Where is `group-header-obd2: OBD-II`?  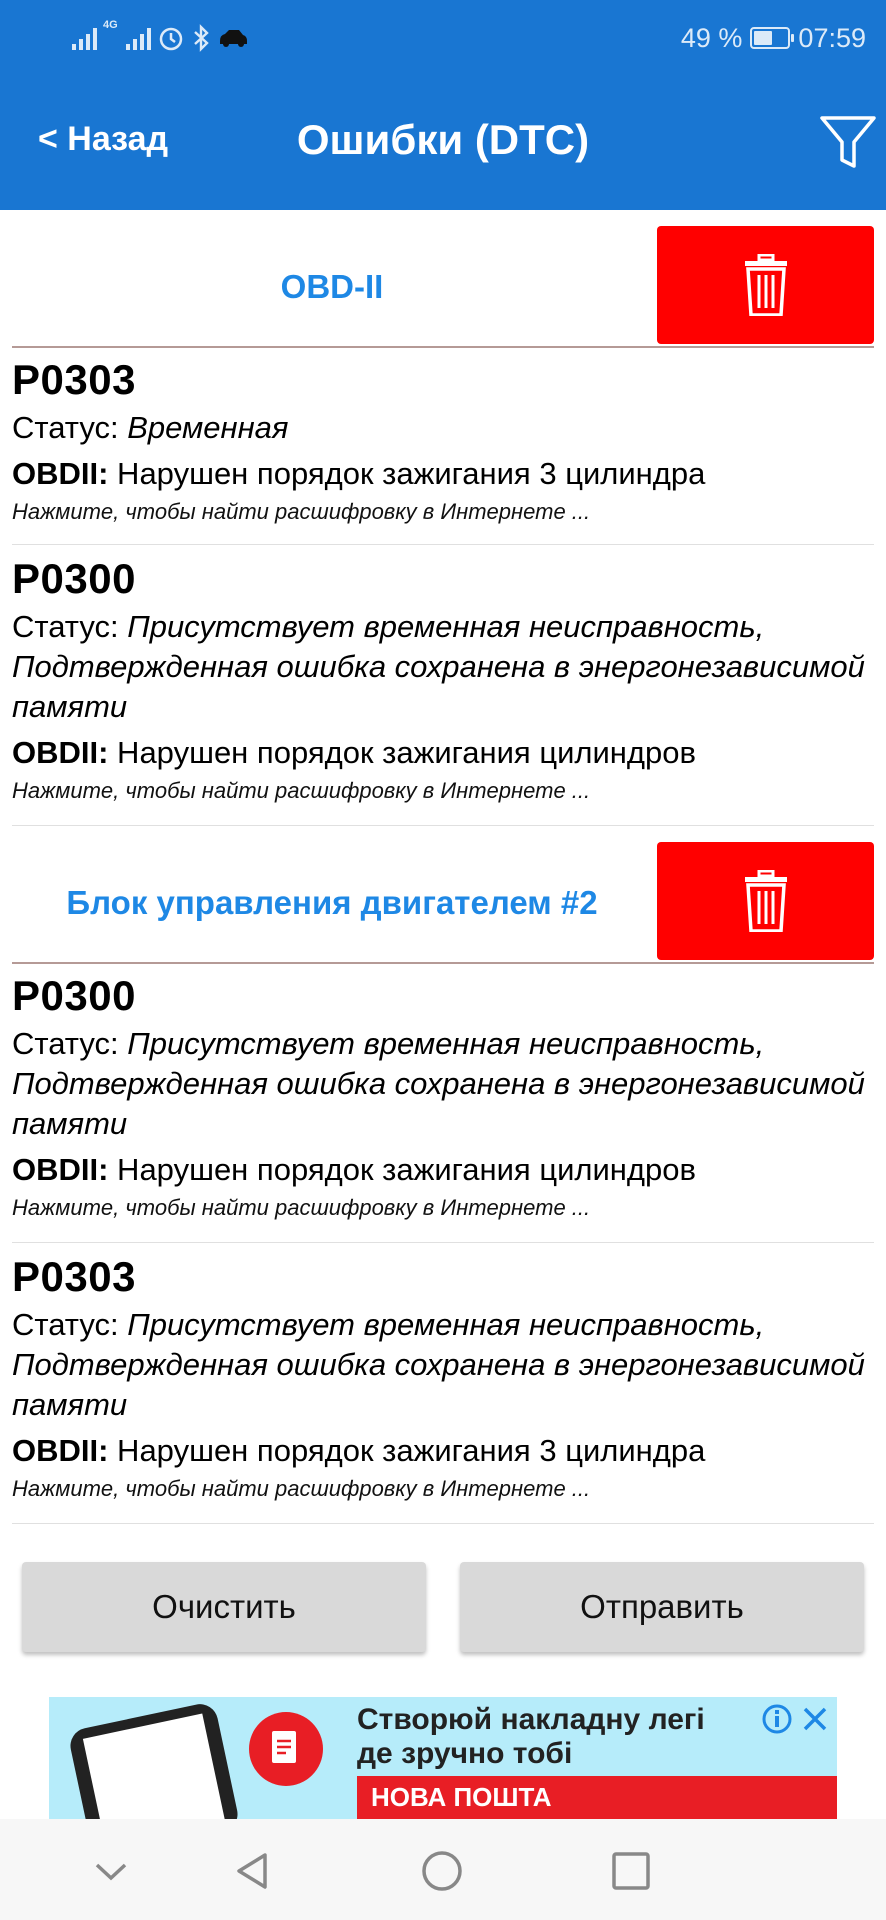 group-header-obd2: OBD-II is located at coordinates (443, 279).